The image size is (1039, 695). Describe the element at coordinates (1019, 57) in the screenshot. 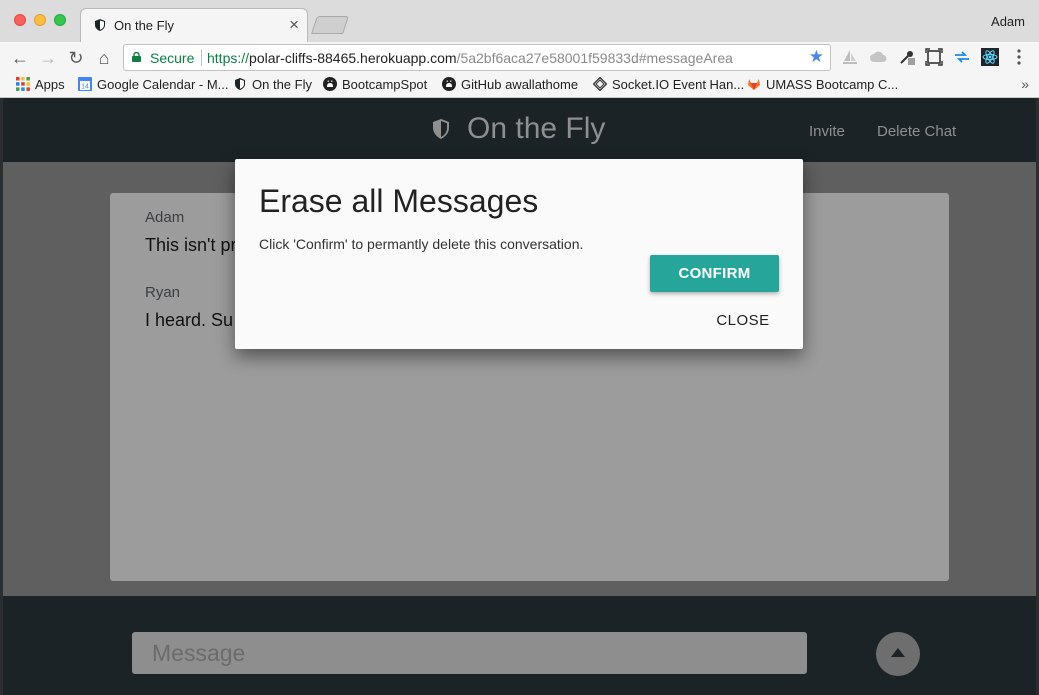

I see `menu-kebab-icon` at that location.